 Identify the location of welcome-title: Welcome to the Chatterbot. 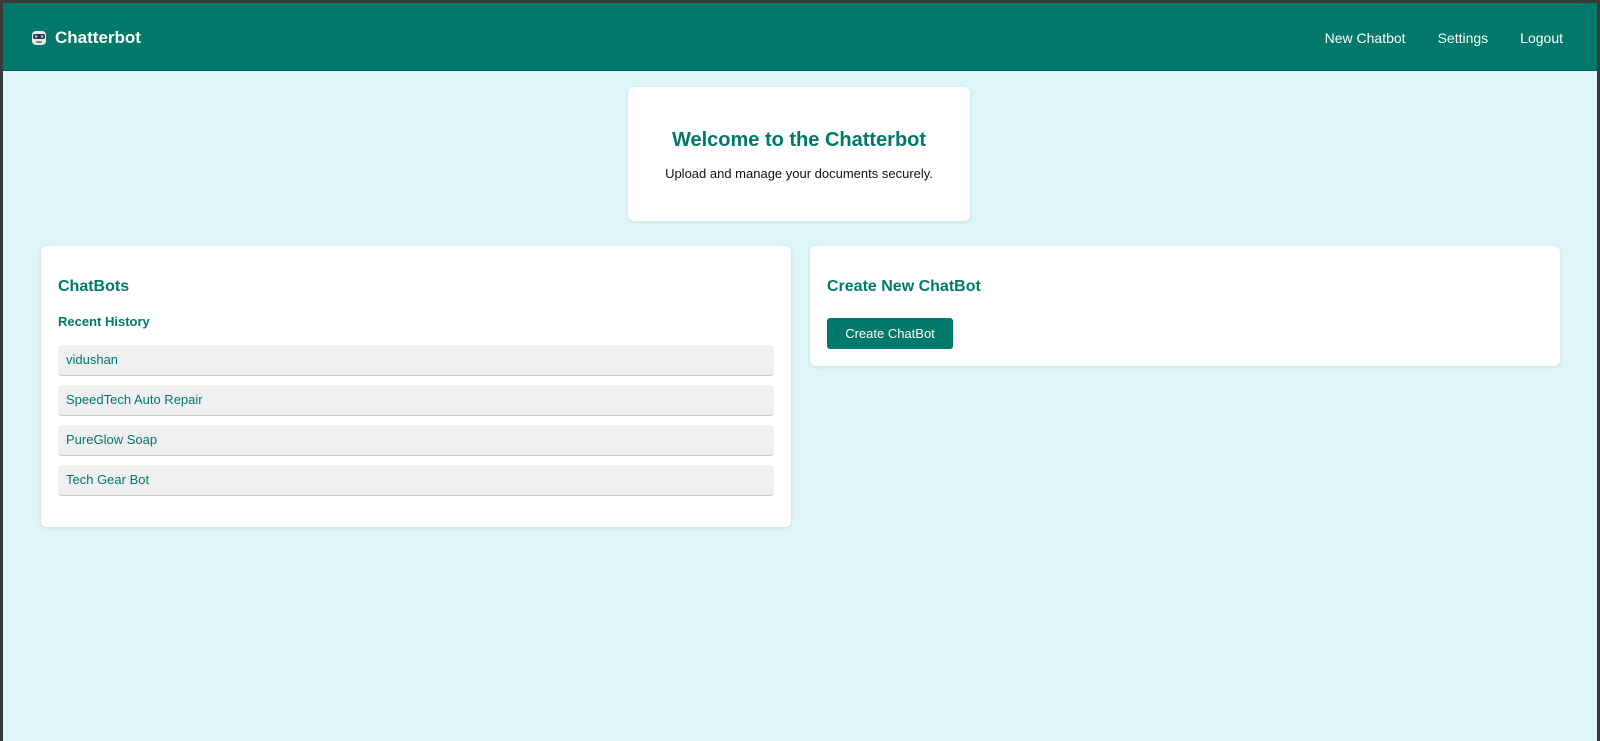
(799, 140).